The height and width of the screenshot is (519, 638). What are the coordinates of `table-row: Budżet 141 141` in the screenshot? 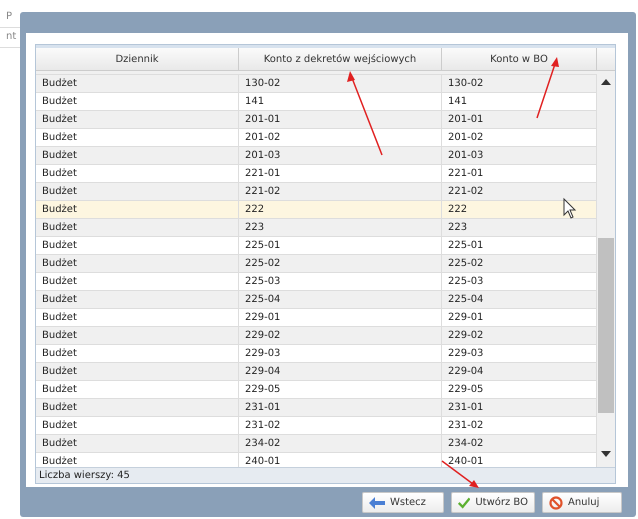 It's located at (316, 102).